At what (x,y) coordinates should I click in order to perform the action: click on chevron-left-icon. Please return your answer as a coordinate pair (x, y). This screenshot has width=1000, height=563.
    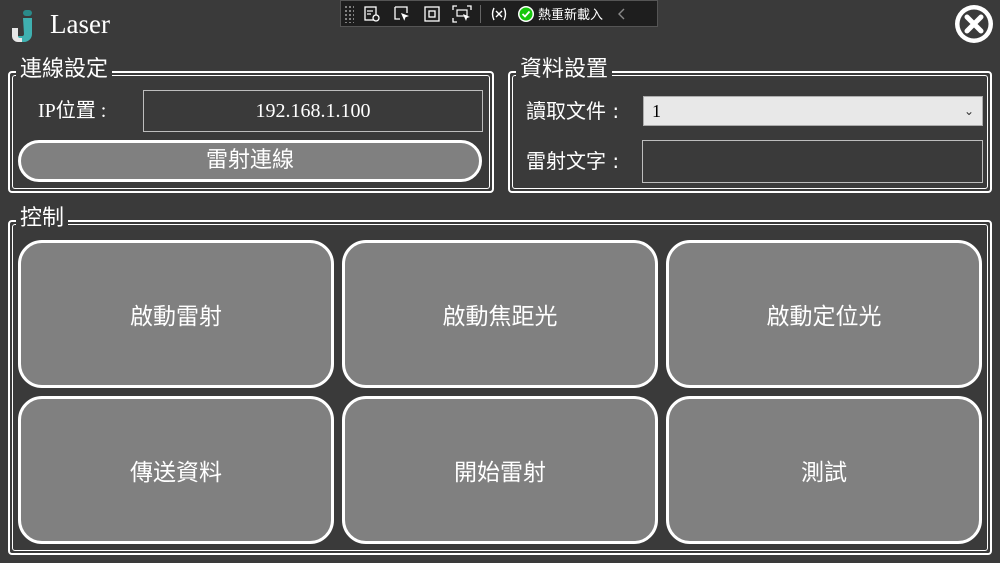
    Looking at the image, I should click on (622, 14).